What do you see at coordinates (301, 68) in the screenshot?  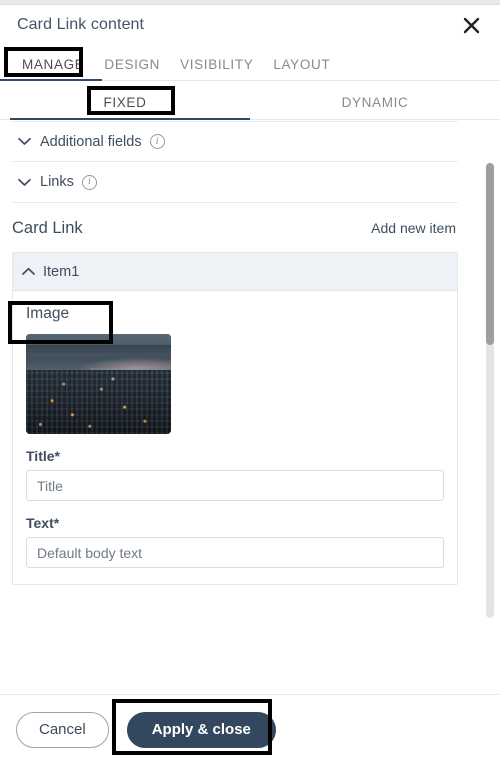 I see `tab-layout: LAYOUT` at bounding box center [301, 68].